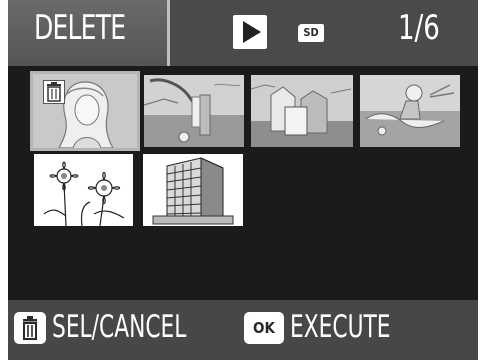  I want to click on thumbnail-beach, so click(410, 111).